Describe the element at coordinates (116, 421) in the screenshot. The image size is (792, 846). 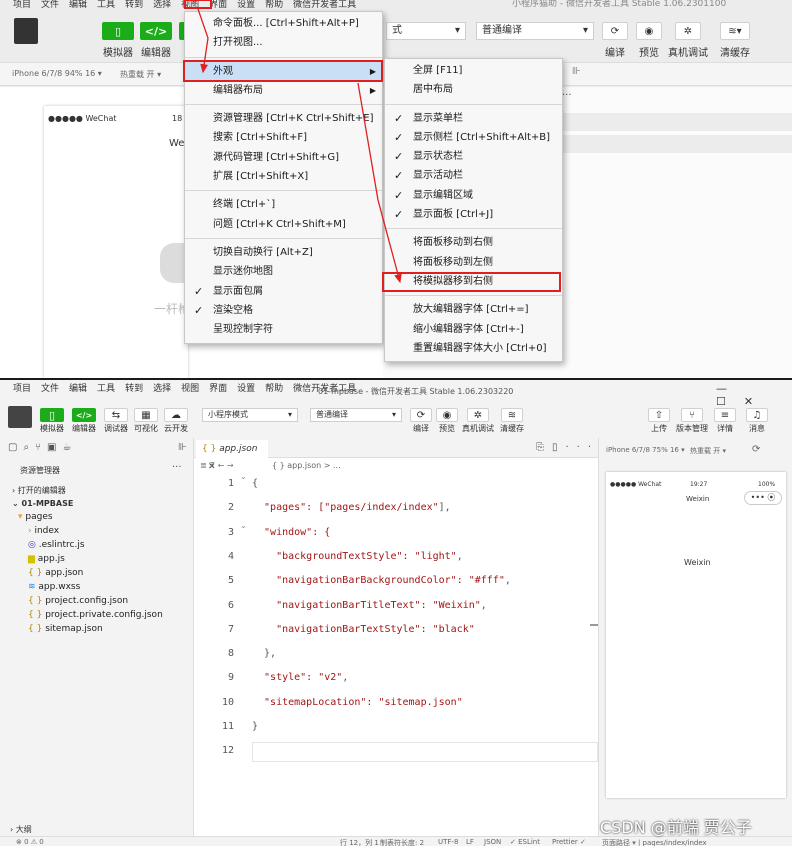
I see `debugger-tool: ⇆ 调试器` at that location.